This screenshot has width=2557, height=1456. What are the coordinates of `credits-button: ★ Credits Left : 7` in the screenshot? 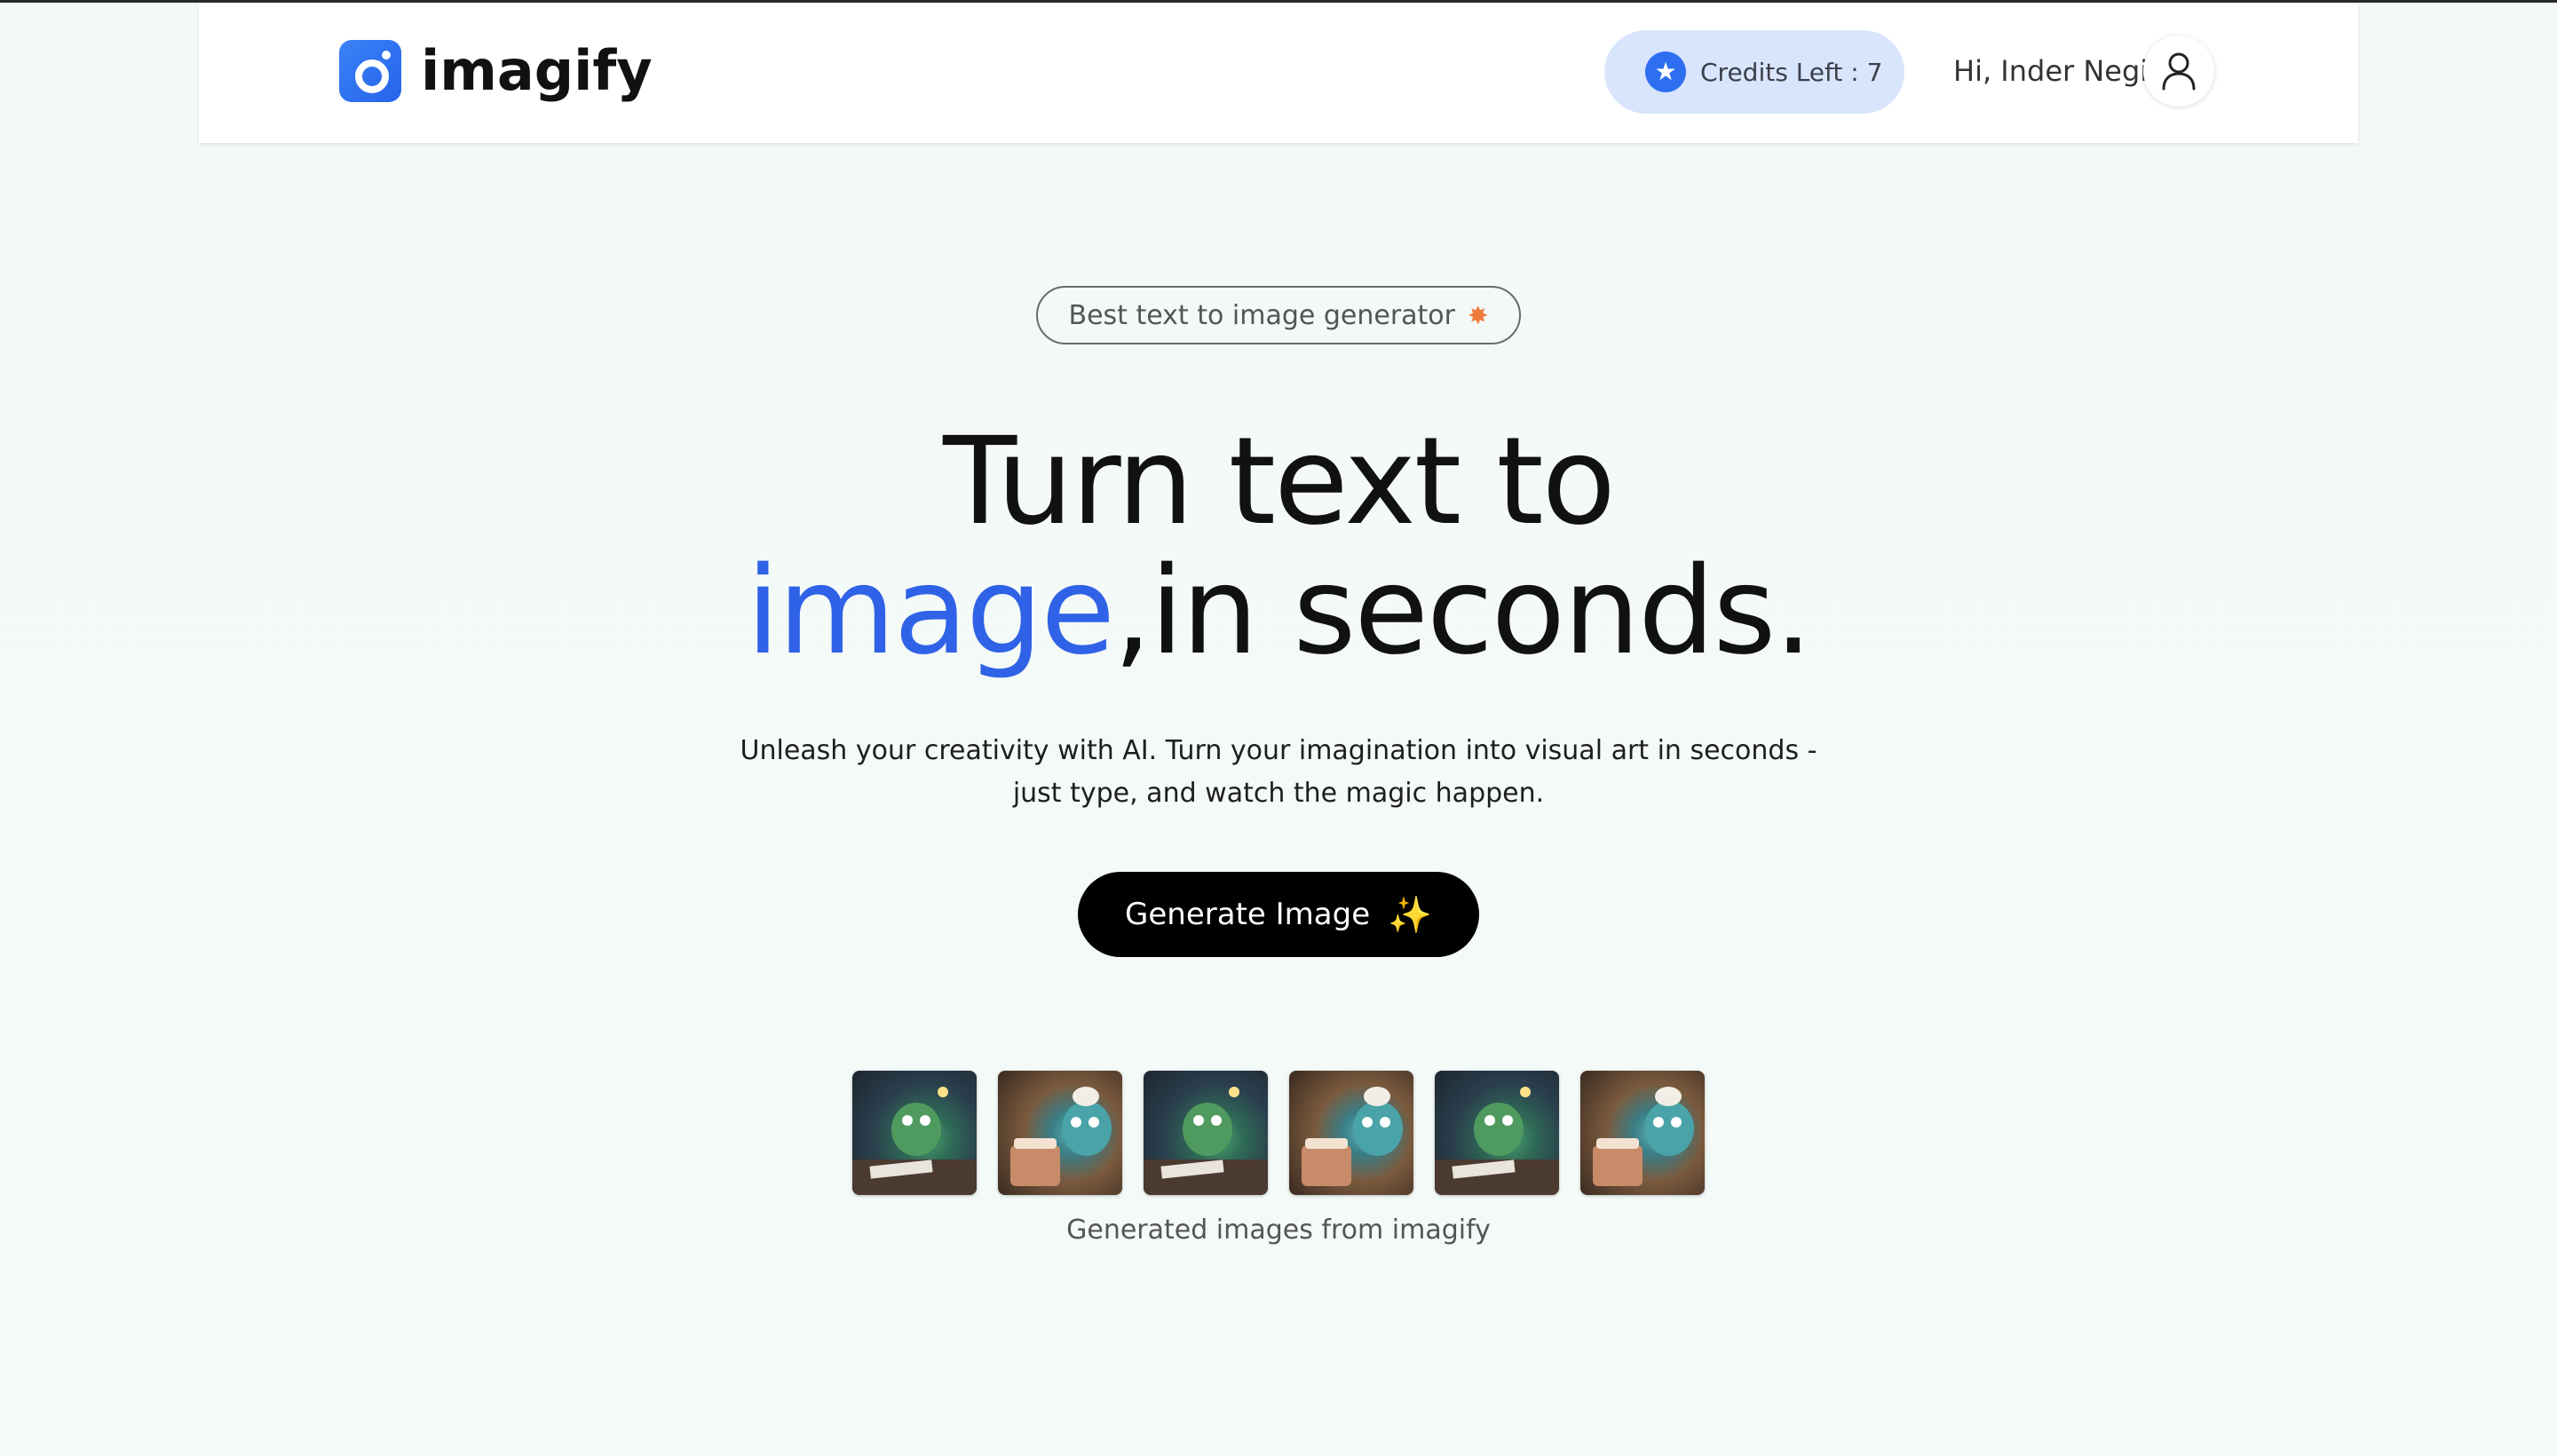 It's located at (1754, 72).